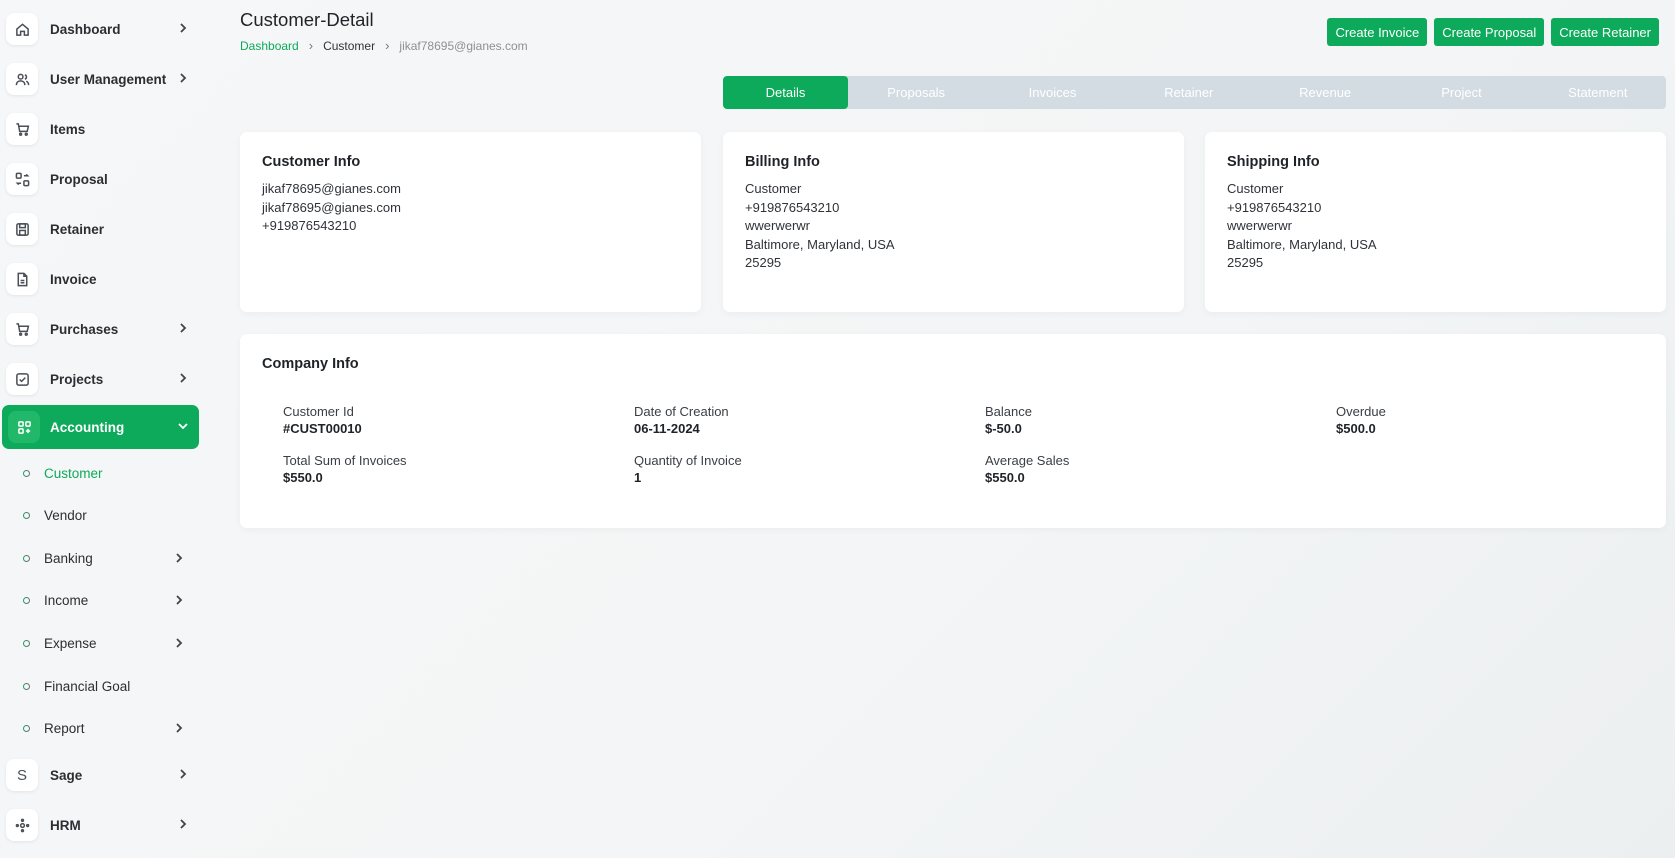 This screenshot has width=1675, height=858. I want to click on card-title: Billing Info, so click(782, 162).